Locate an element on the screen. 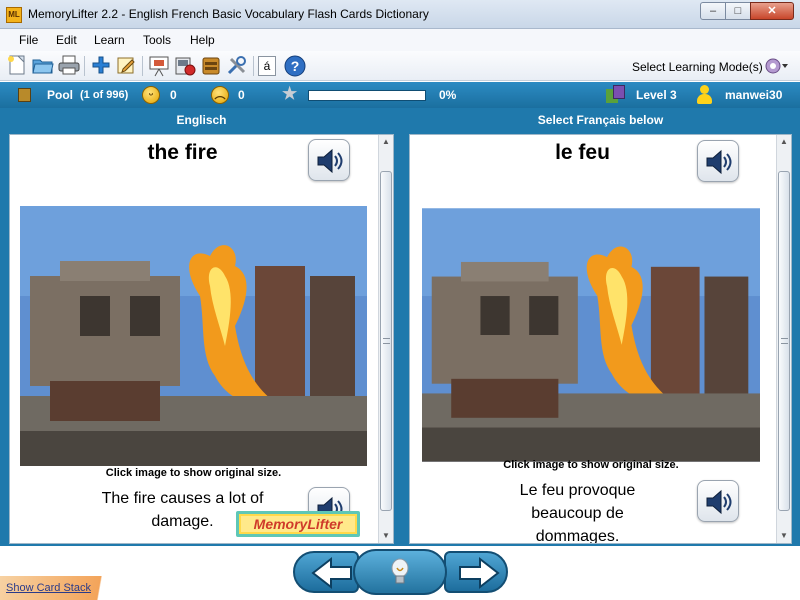  answer-header: Select Français below is located at coordinates (600, 120).